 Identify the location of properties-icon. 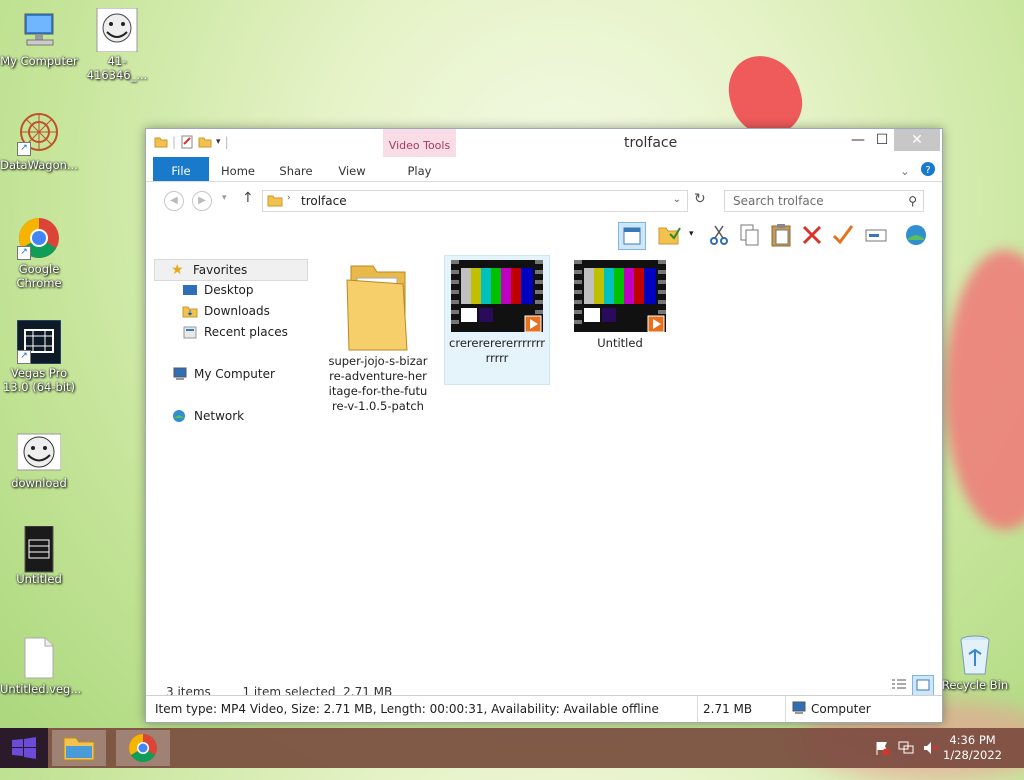
(187, 142).